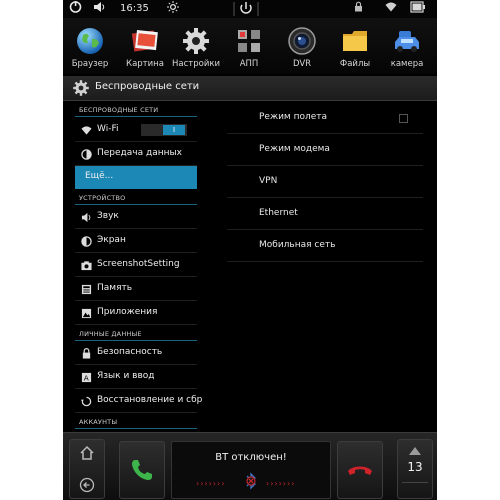 The height and width of the screenshot is (500, 500). I want to click on wifi-icon, so click(86, 130).